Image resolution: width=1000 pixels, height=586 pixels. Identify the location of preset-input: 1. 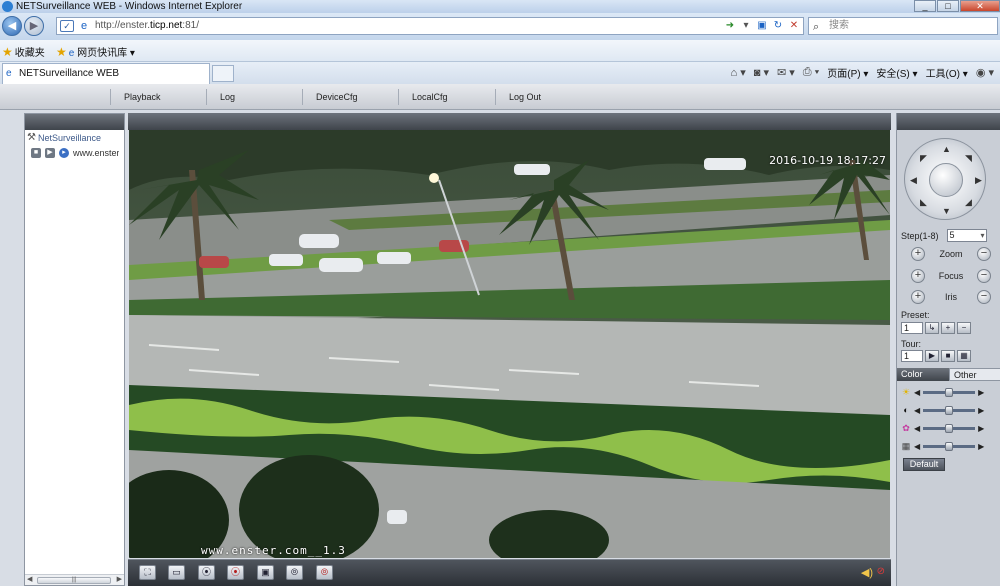
(912, 328).